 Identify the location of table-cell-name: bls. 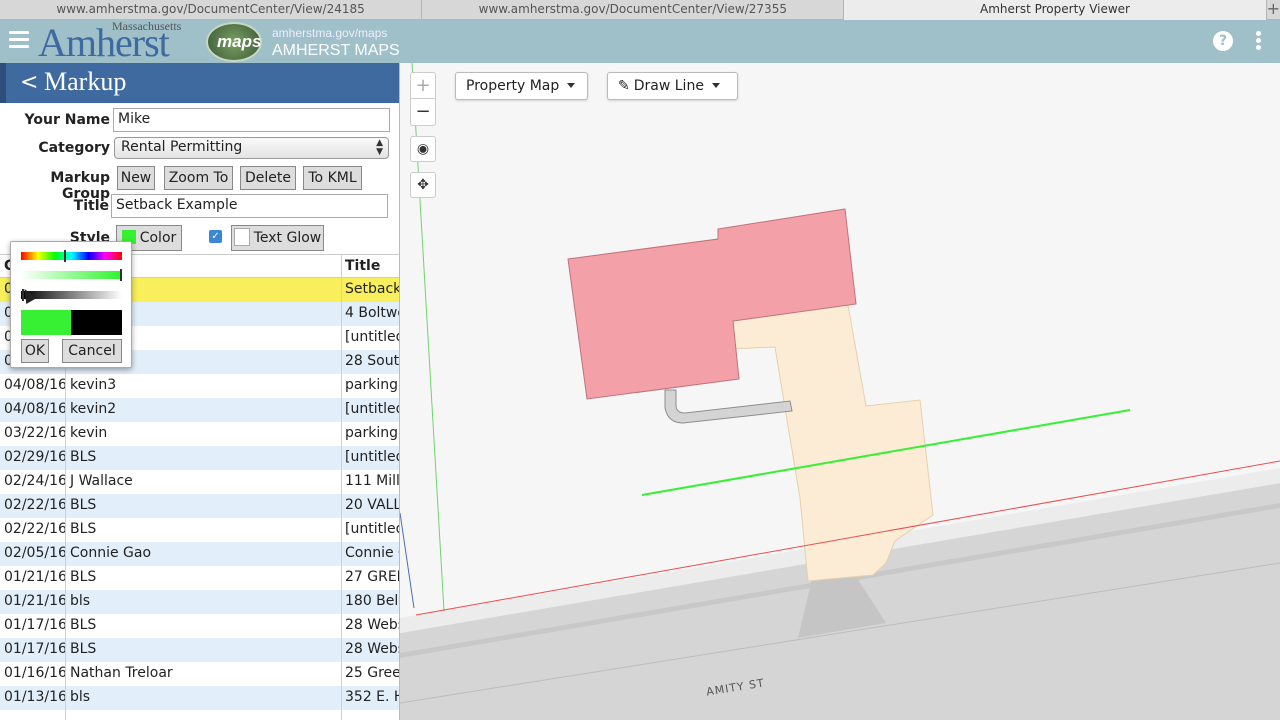
(80, 601).